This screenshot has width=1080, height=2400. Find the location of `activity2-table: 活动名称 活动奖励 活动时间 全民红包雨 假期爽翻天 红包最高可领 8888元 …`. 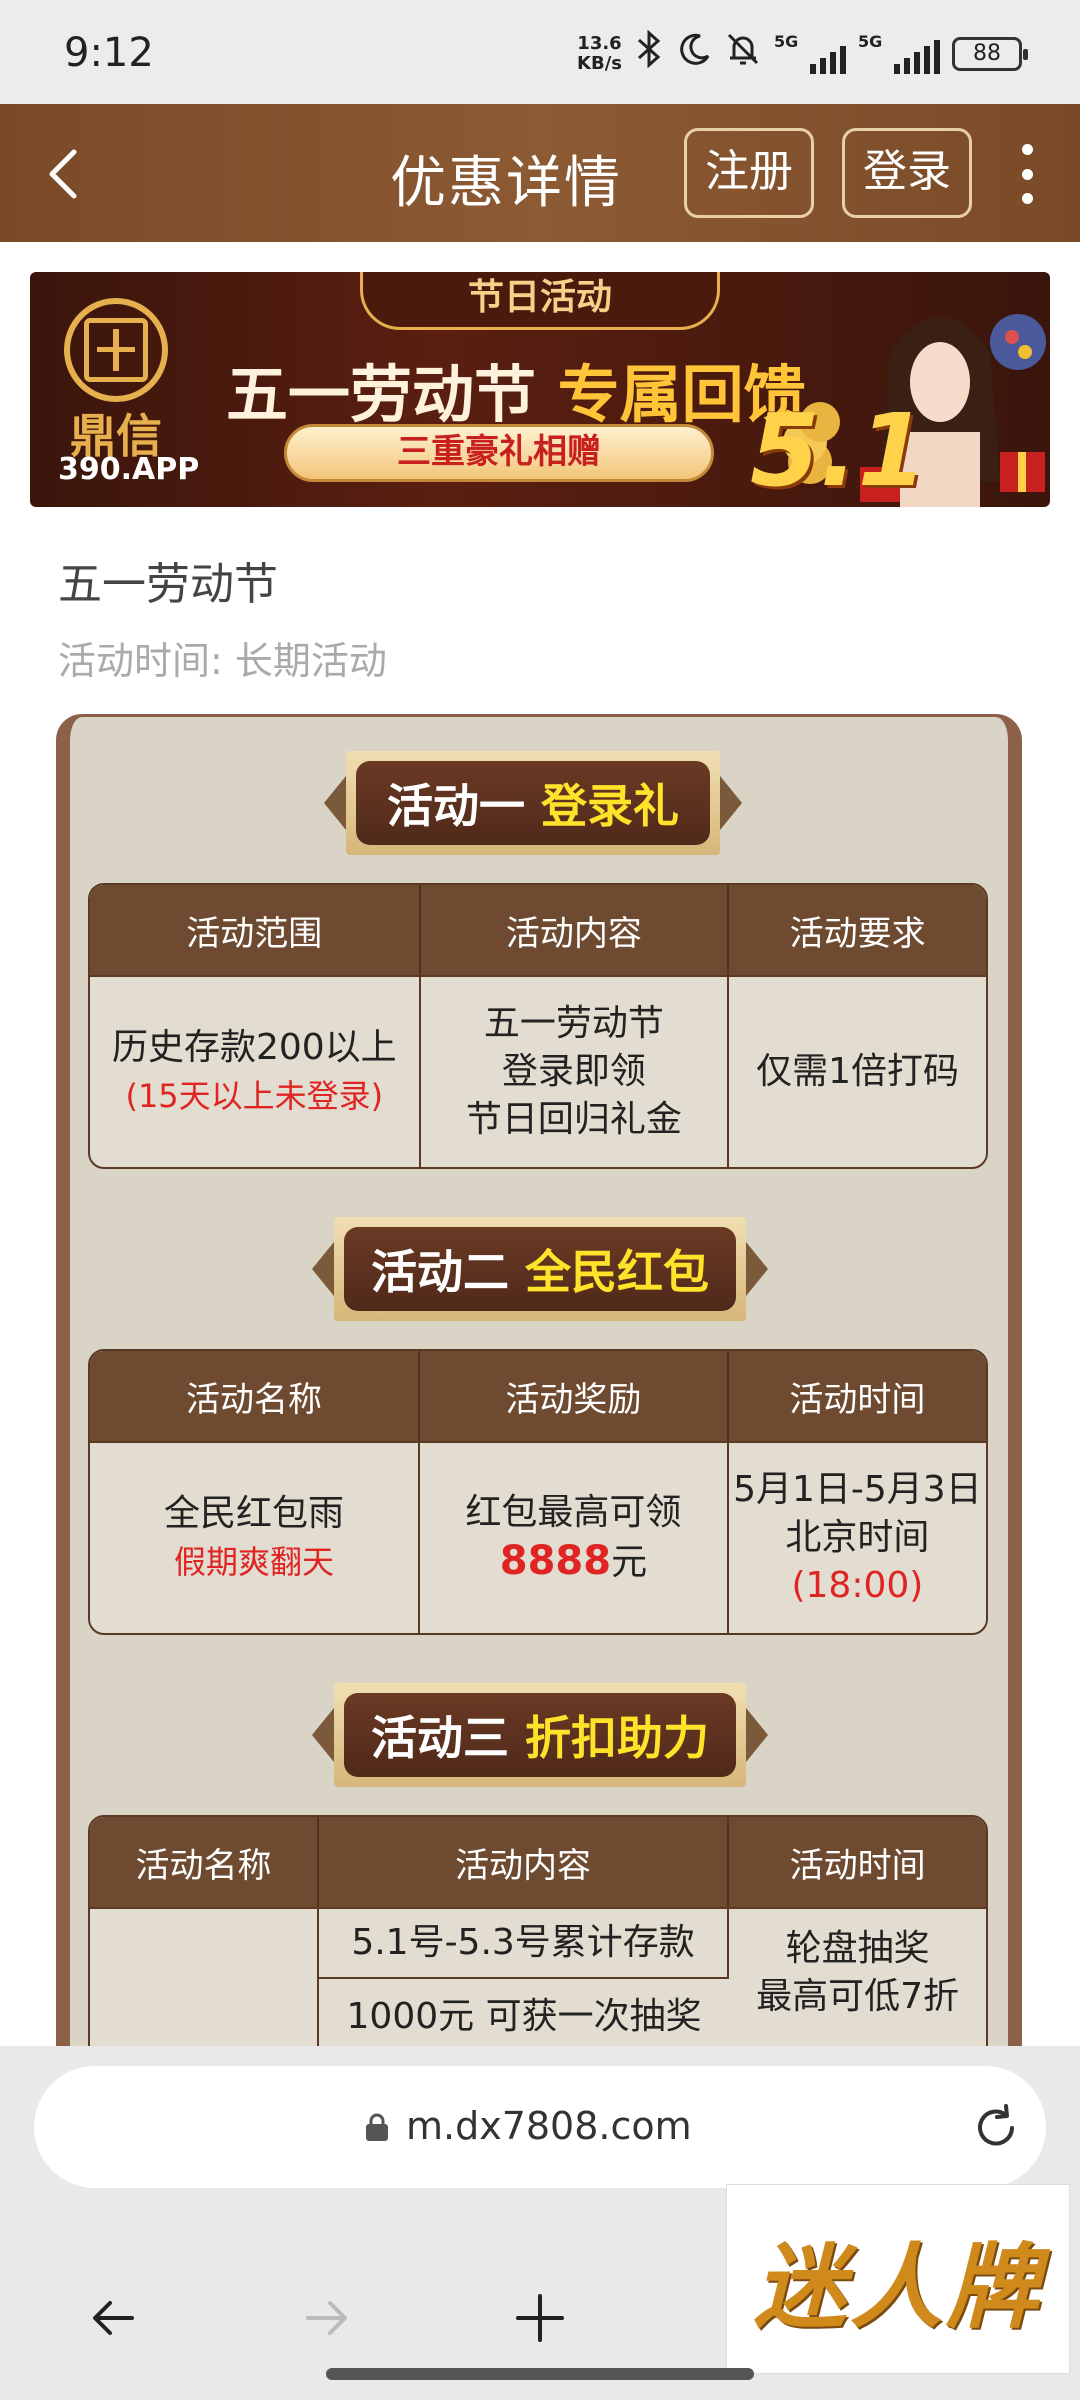

activity2-table: 活动名称 活动奖励 活动时间 全民红包雨 假期爽翻天 红包最高可领 8888元 … is located at coordinates (538, 1492).